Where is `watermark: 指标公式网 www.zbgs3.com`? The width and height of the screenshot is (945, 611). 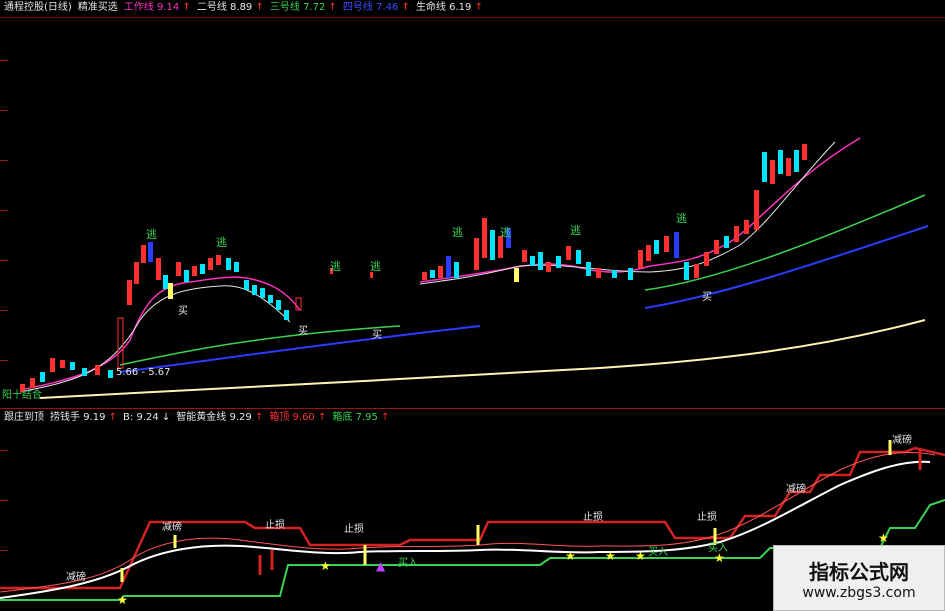
watermark: 指标公式网 www.zbgs3.com is located at coordinates (859, 578).